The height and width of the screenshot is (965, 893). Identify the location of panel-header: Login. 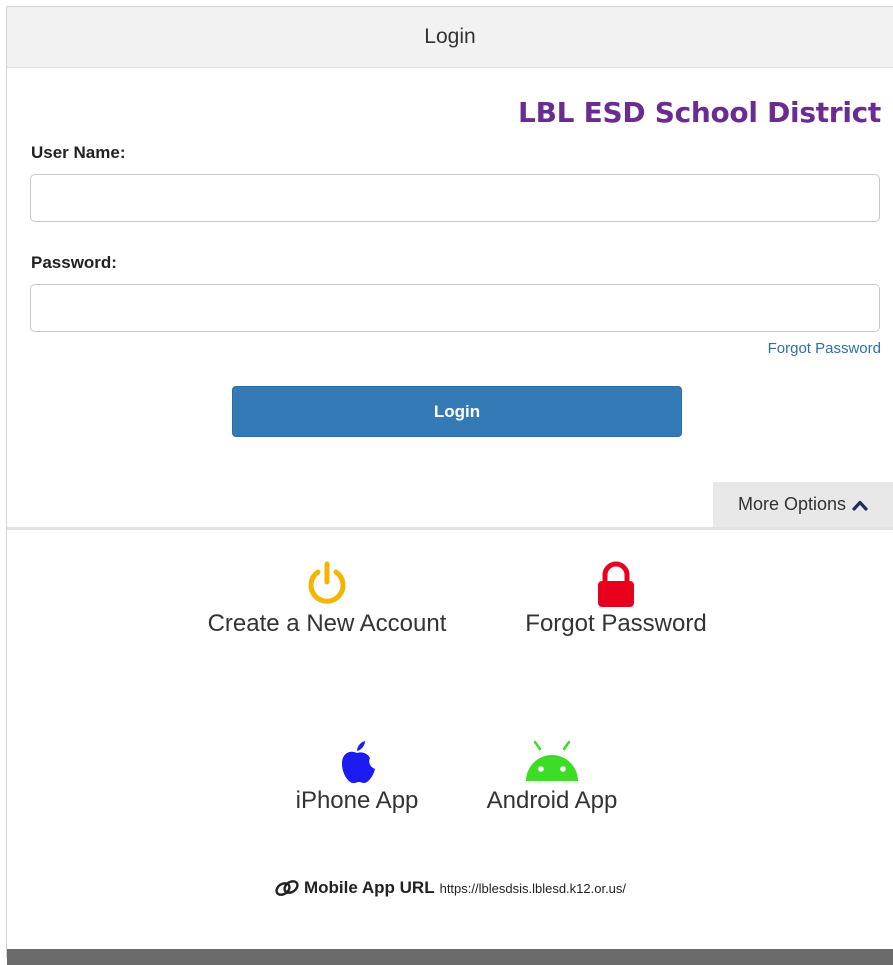
(450, 37).